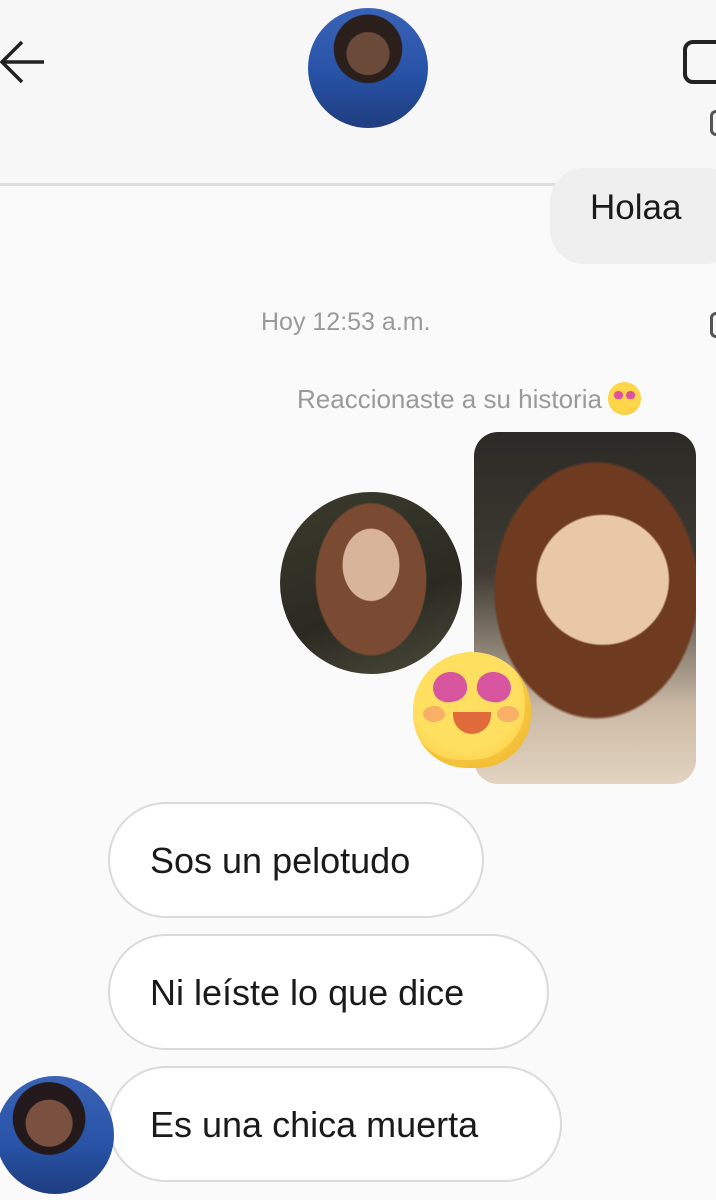  I want to click on received-message-text: Ni leíste lo que dice, so click(307, 992).